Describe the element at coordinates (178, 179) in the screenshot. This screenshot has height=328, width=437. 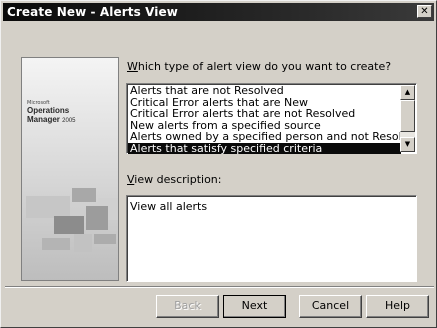
I see `view-description-label-text: iew description:` at that location.